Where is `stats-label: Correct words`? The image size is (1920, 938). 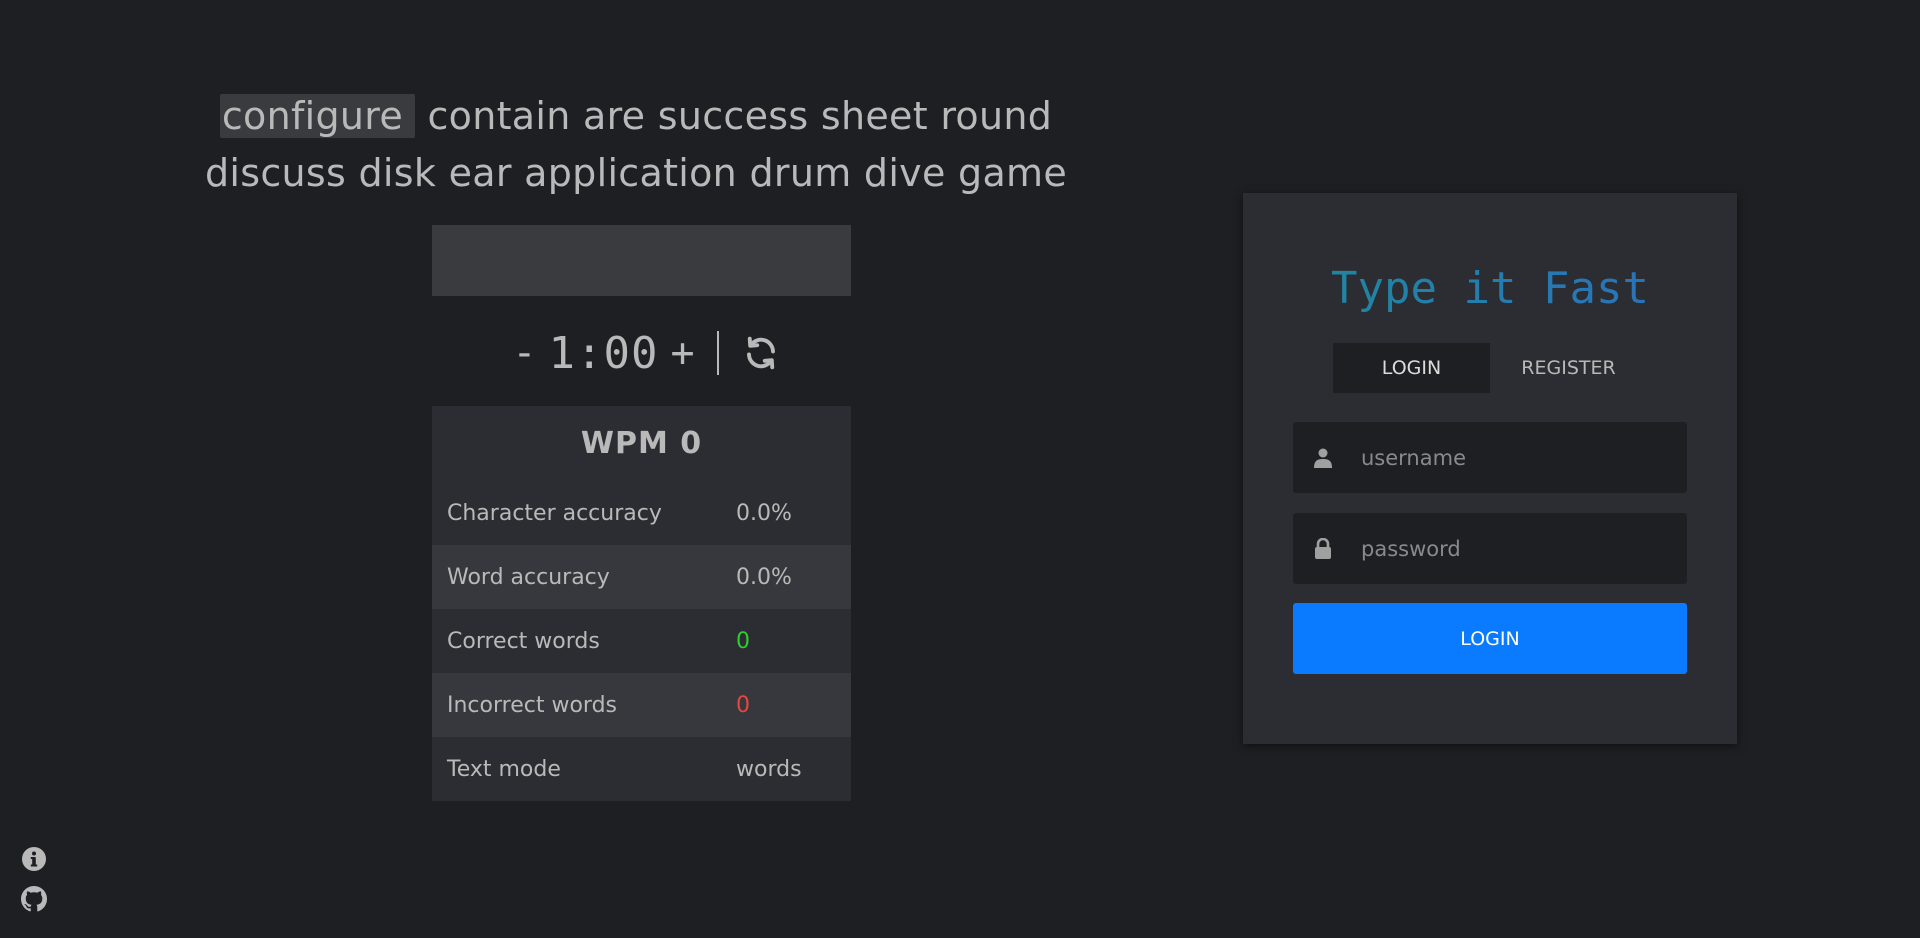
stats-label: Correct words is located at coordinates (523, 641).